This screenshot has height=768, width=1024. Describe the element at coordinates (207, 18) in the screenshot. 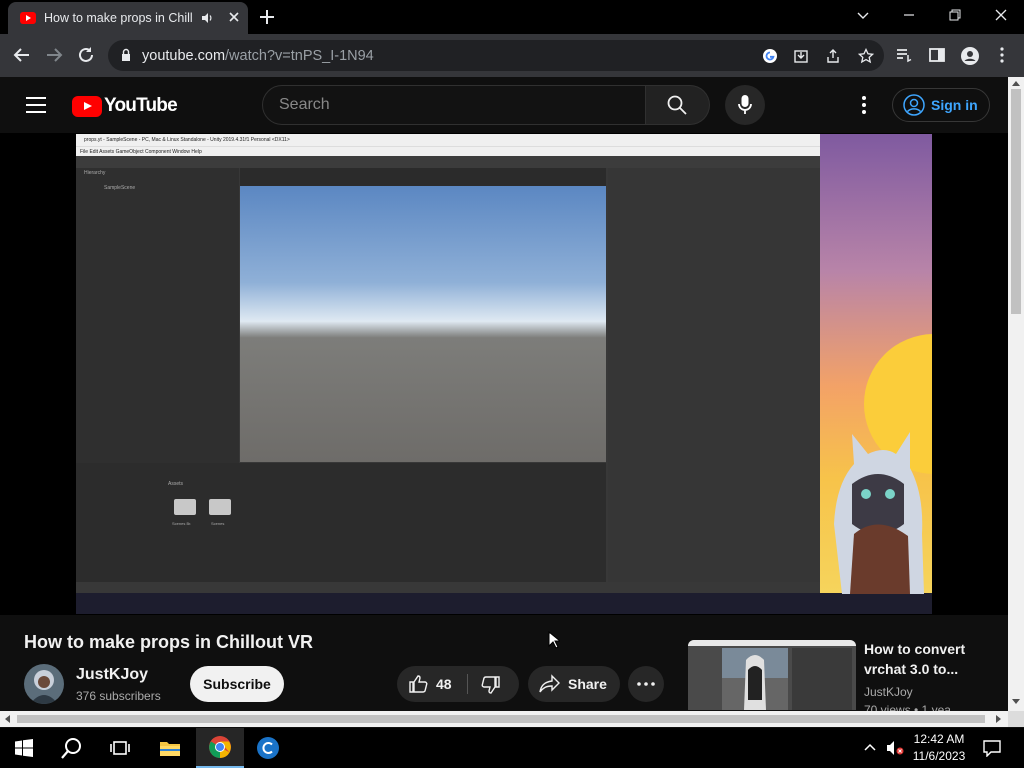

I see `speaker-icon` at that location.